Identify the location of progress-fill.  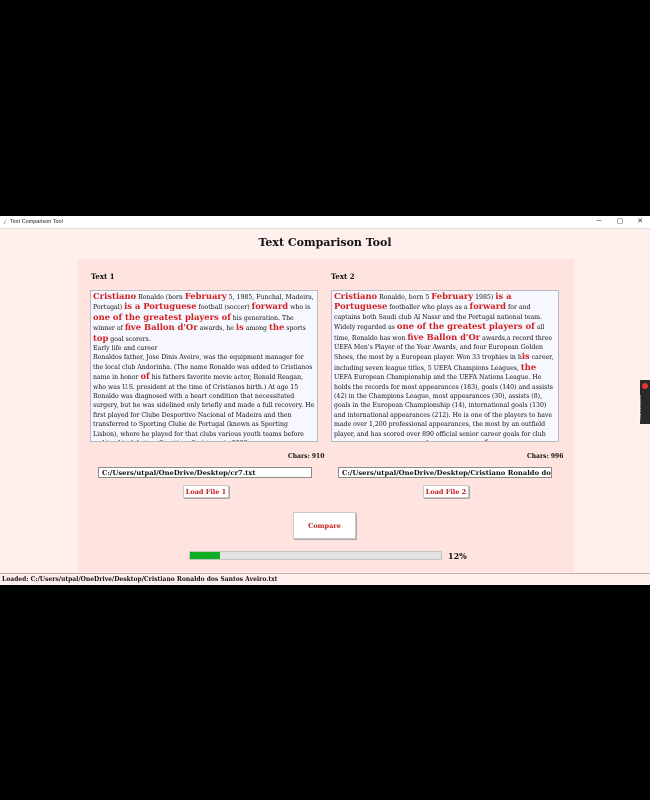
(205, 555).